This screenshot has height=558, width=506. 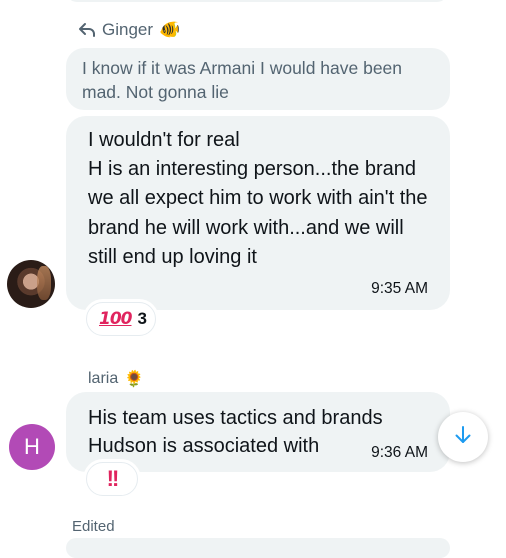 What do you see at coordinates (31, 284) in the screenshot?
I see `avatar` at bounding box center [31, 284].